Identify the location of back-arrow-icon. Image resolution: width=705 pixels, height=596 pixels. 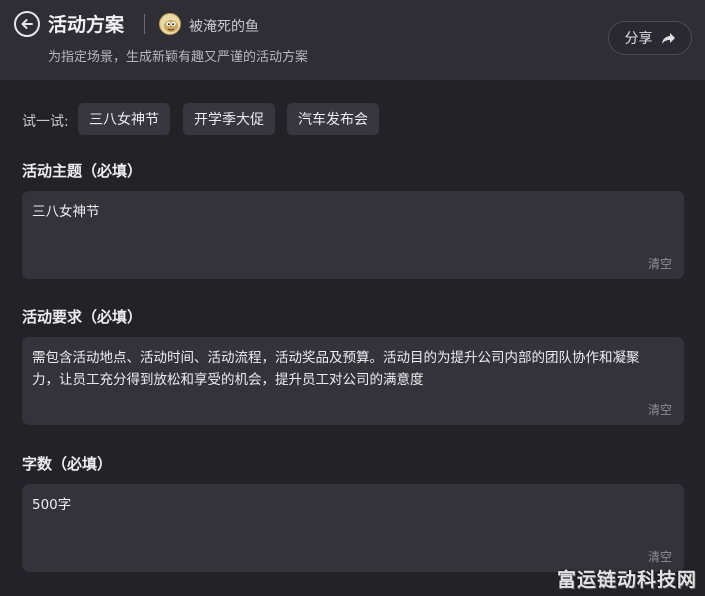
(27, 24).